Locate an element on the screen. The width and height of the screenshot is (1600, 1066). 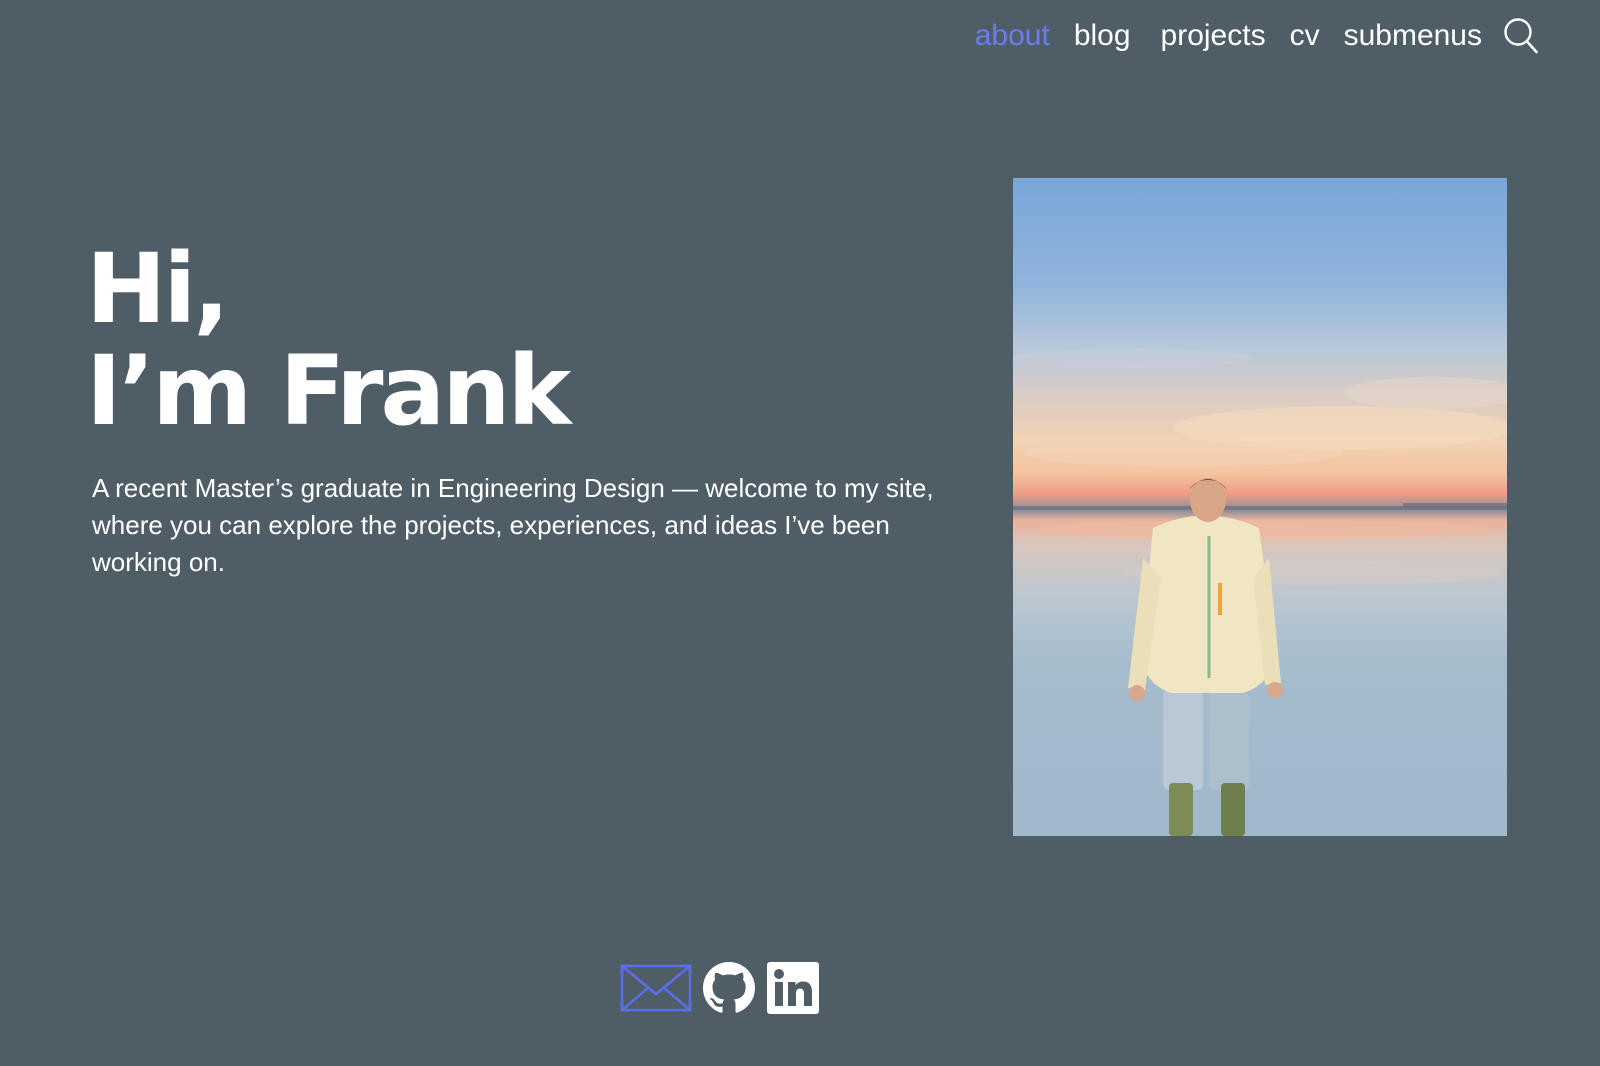
nav-blog: blog is located at coordinates (1102, 36).